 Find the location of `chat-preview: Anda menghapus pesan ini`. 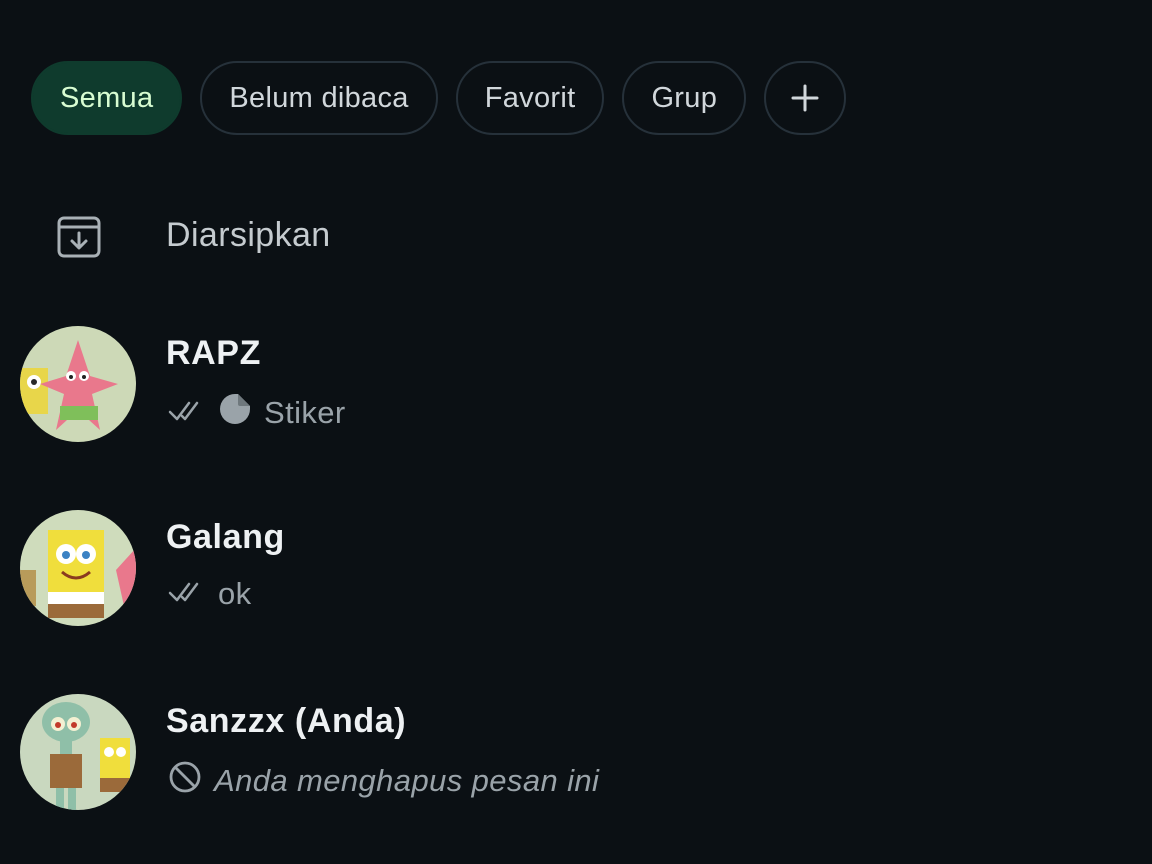

chat-preview: Anda menghapus pesan ini is located at coordinates (383, 781).